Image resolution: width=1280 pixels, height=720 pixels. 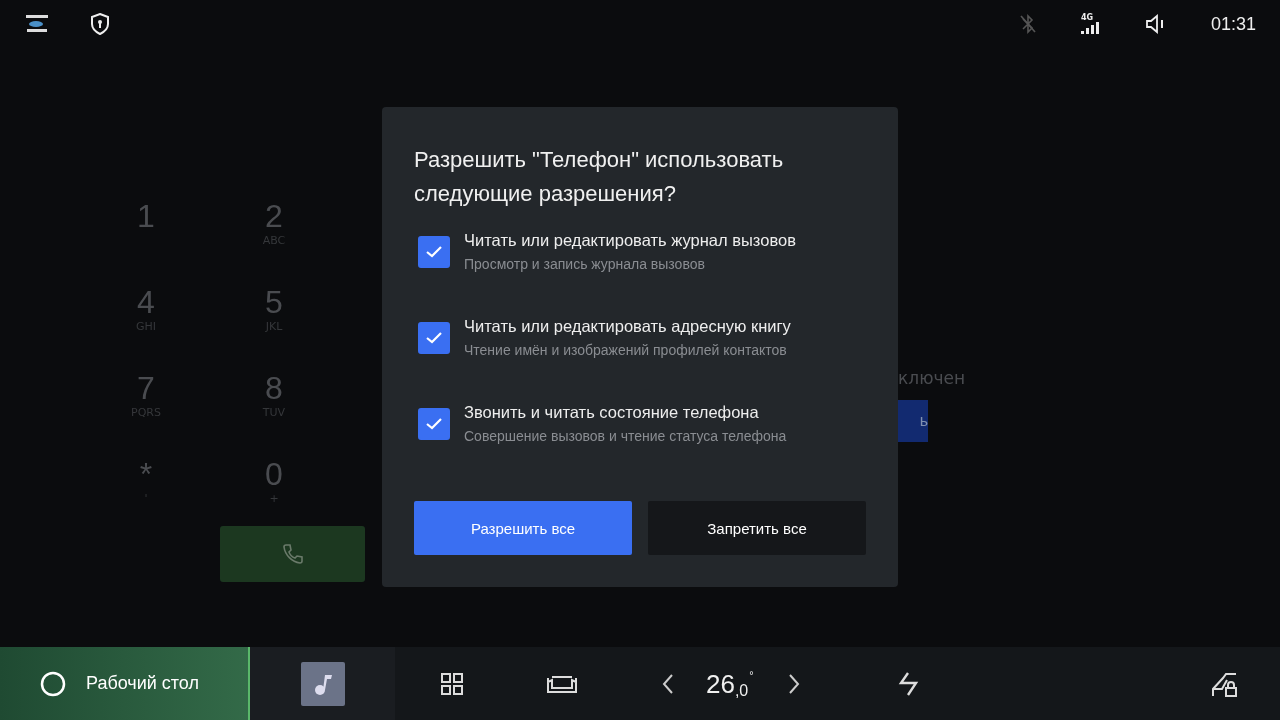 I want to click on apps-grid-icon, so click(x=452, y=683).